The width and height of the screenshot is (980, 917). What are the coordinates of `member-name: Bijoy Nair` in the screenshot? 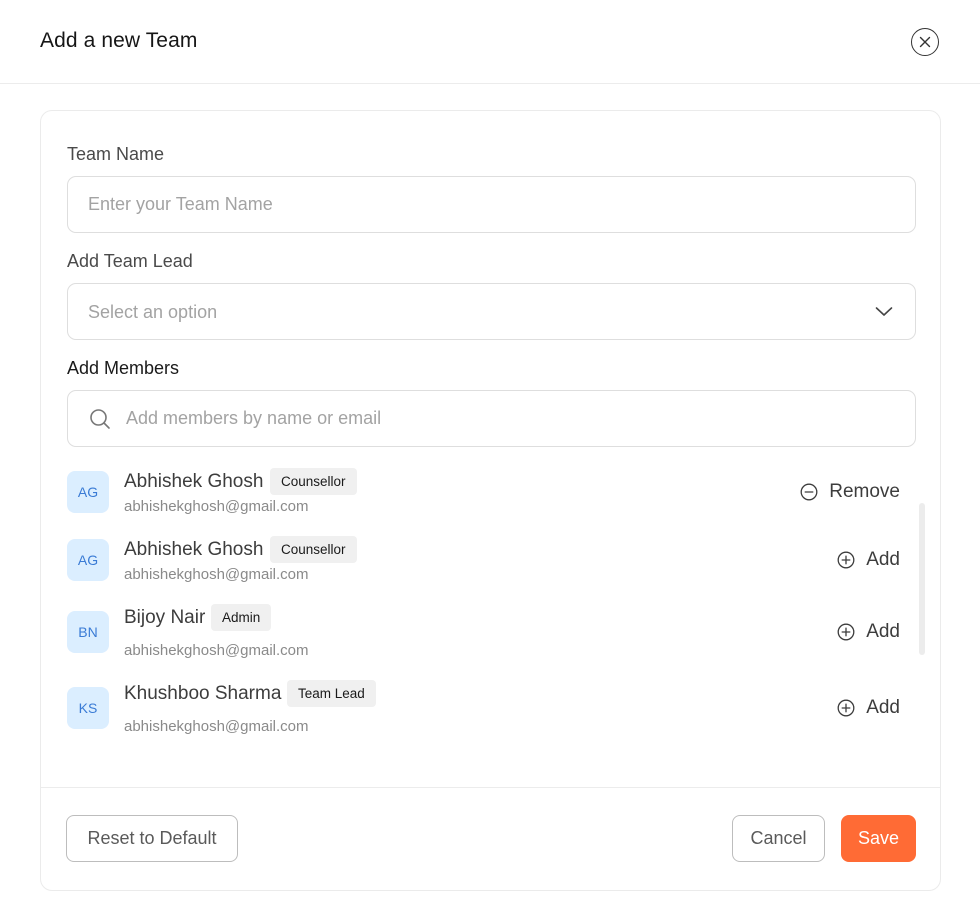 It's located at (165, 617).